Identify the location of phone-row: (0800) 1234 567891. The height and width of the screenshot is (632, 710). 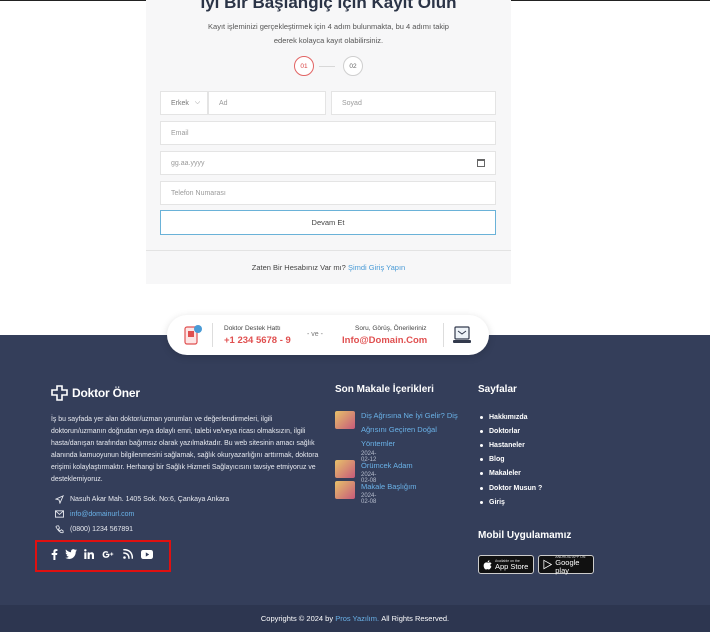
(93, 529).